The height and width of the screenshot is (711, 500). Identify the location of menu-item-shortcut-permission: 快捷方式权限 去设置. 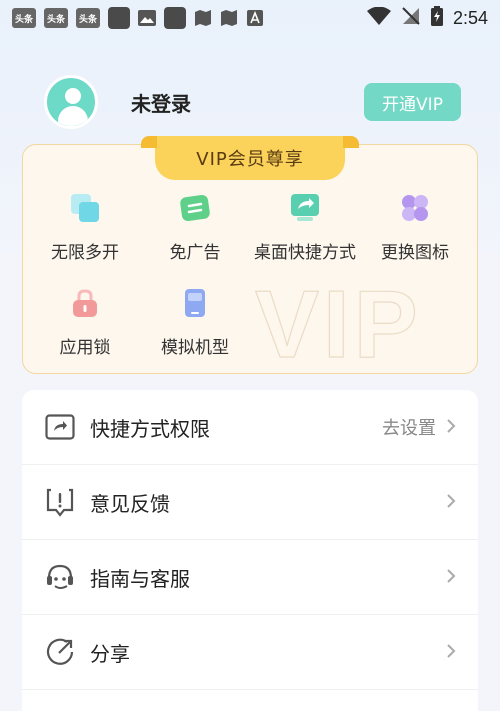
(250, 427).